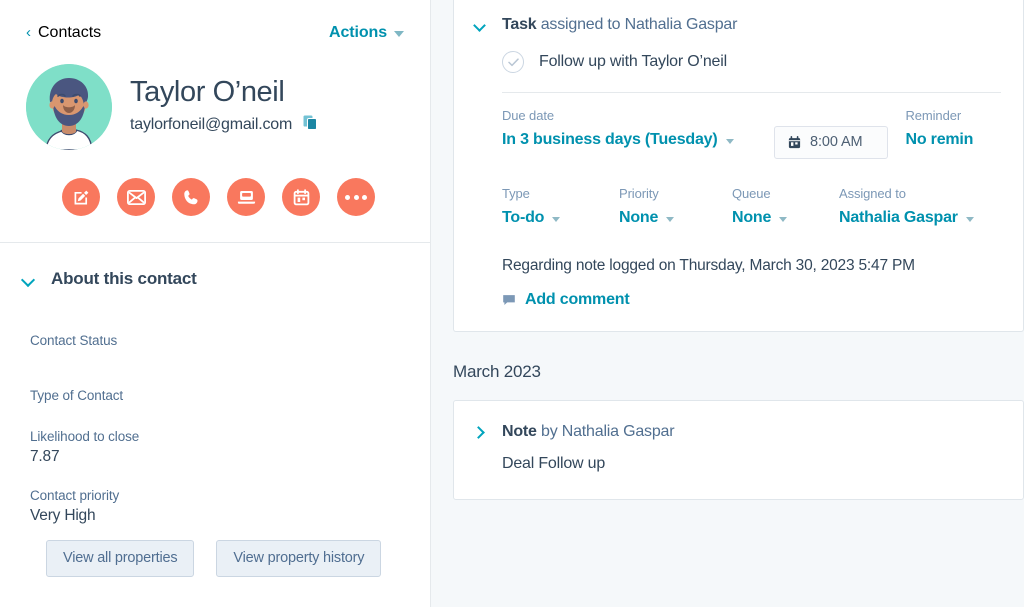 This screenshot has height=607, width=1024. Describe the element at coordinates (605, 431) in the screenshot. I see `note-header-rest: by Nathalia Gaspar` at that location.